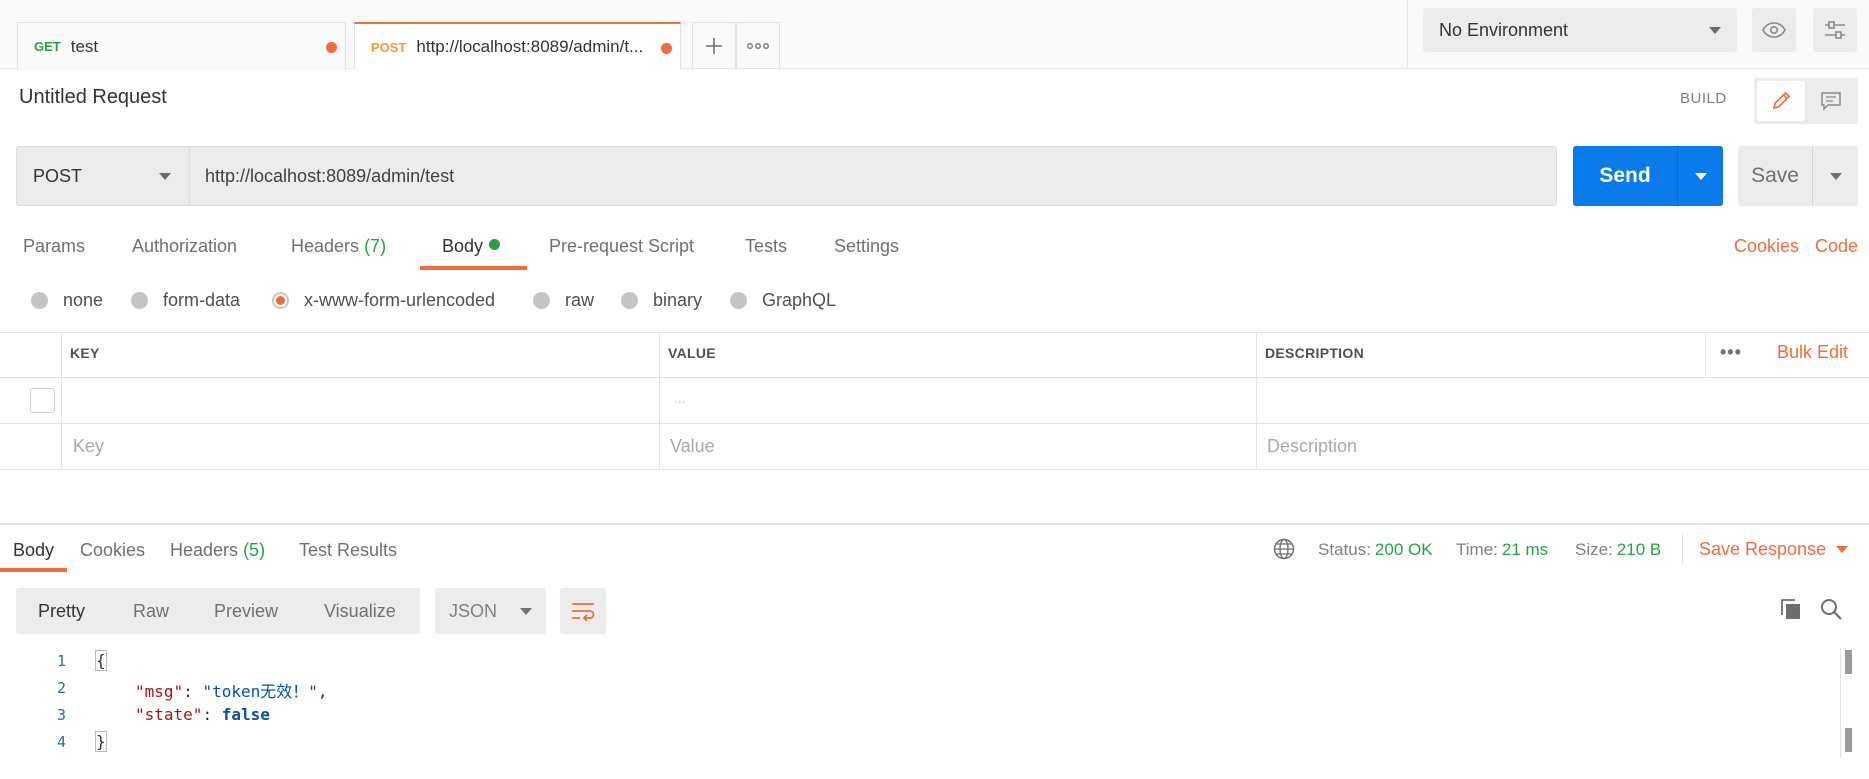 This screenshot has height=779, width=1869. What do you see at coordinates (181, 46) in the screenshot?
I see `tab-get-test: GET test` at bounding box center [181, 46].